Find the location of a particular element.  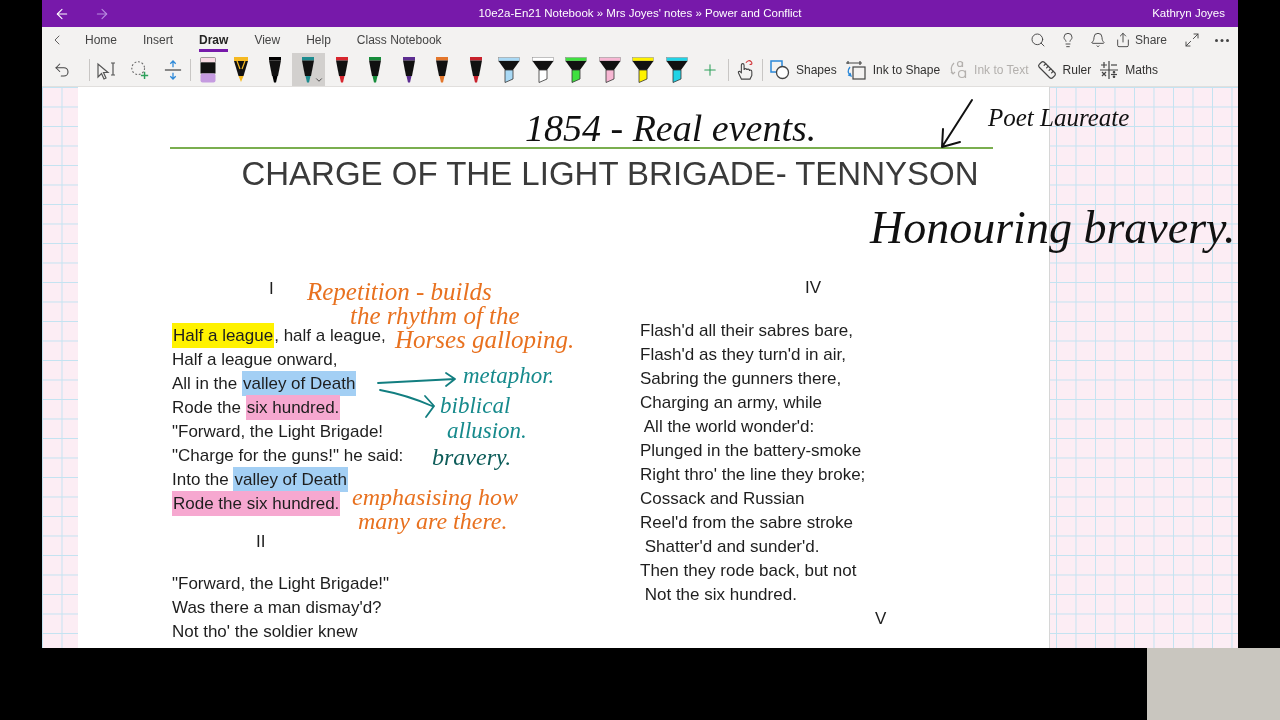

handwritten-note: Poet Laureate is located at coordinates (1059, 118).